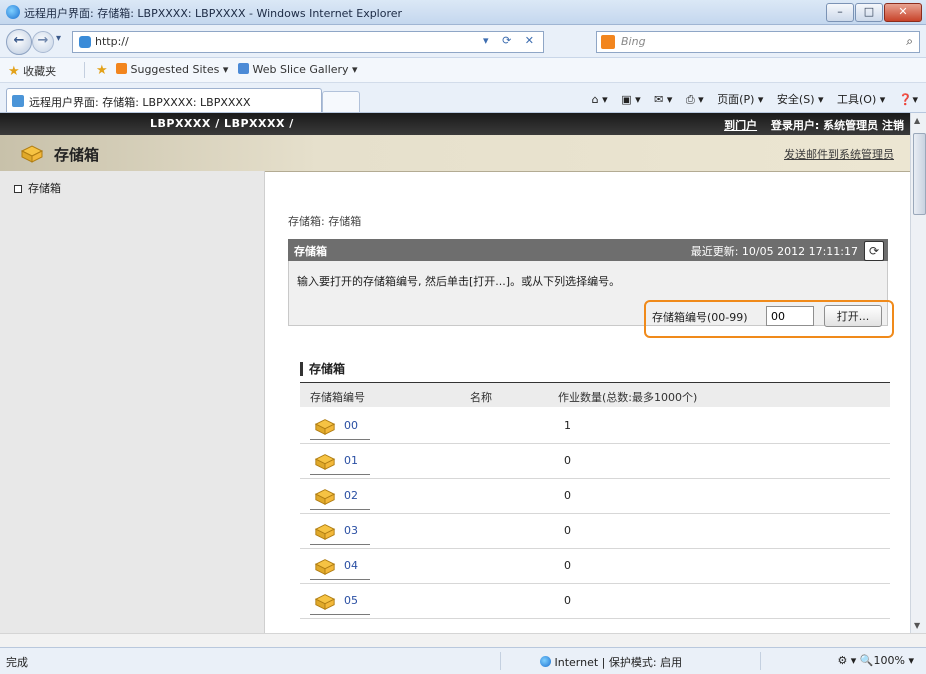 Image resolution: width=926 pixels, height=674 pixels. I want to click on table-row: 00 1, so click(595, 426).